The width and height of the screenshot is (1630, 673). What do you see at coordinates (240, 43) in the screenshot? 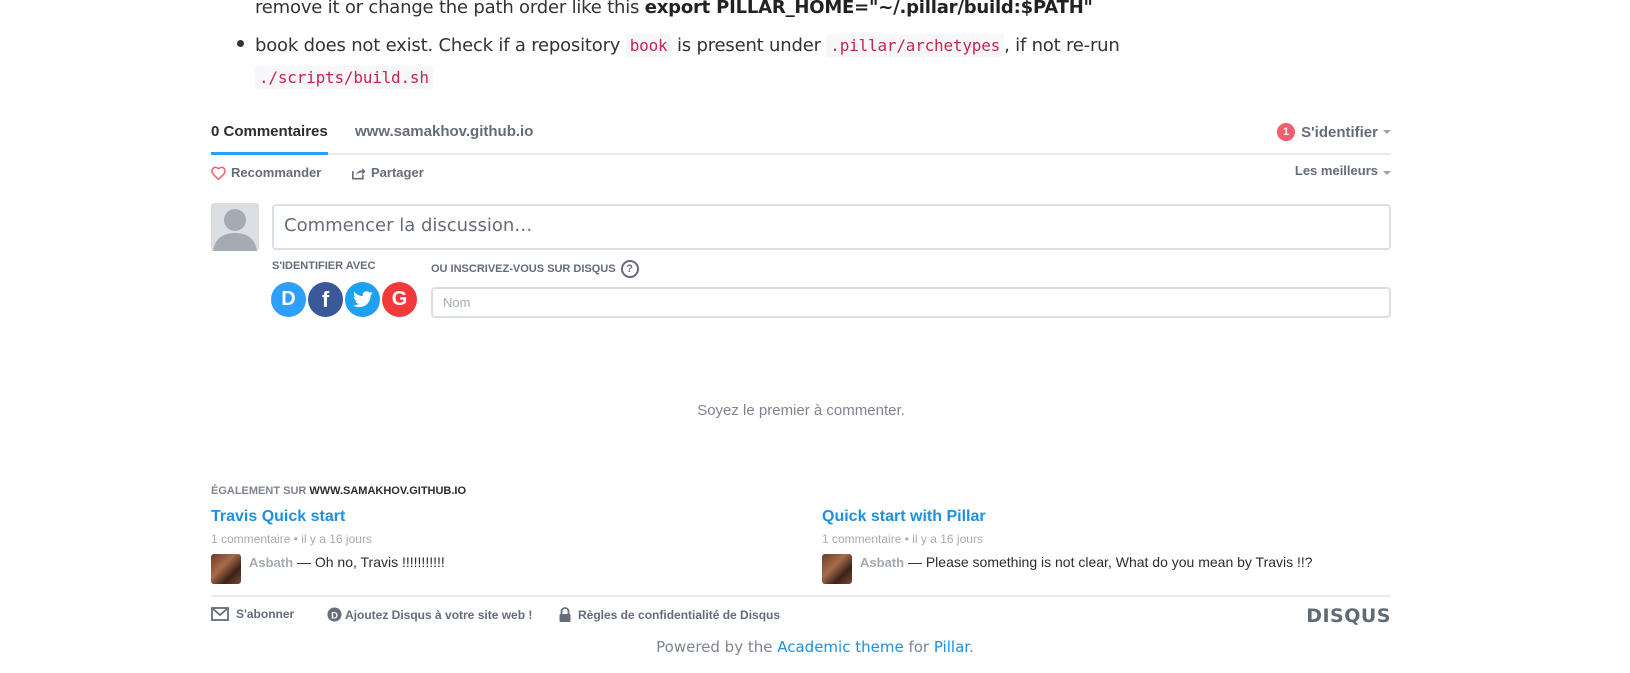
I see `bullet-dot` at bounding box center [240, 43].